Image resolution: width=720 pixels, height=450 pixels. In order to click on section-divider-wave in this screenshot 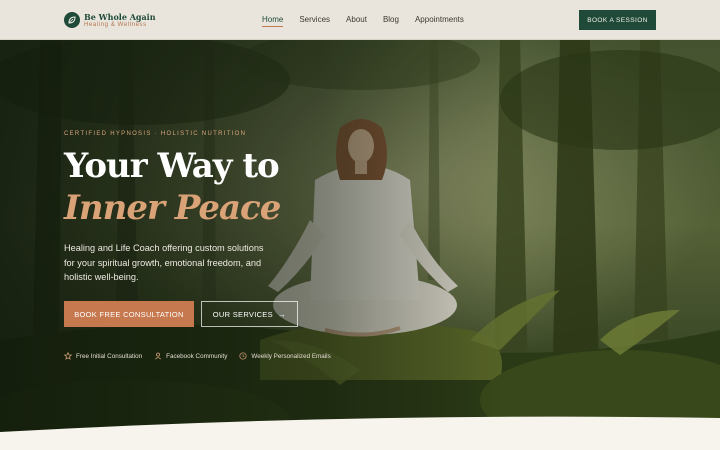, I will do `click(360, 433)`.